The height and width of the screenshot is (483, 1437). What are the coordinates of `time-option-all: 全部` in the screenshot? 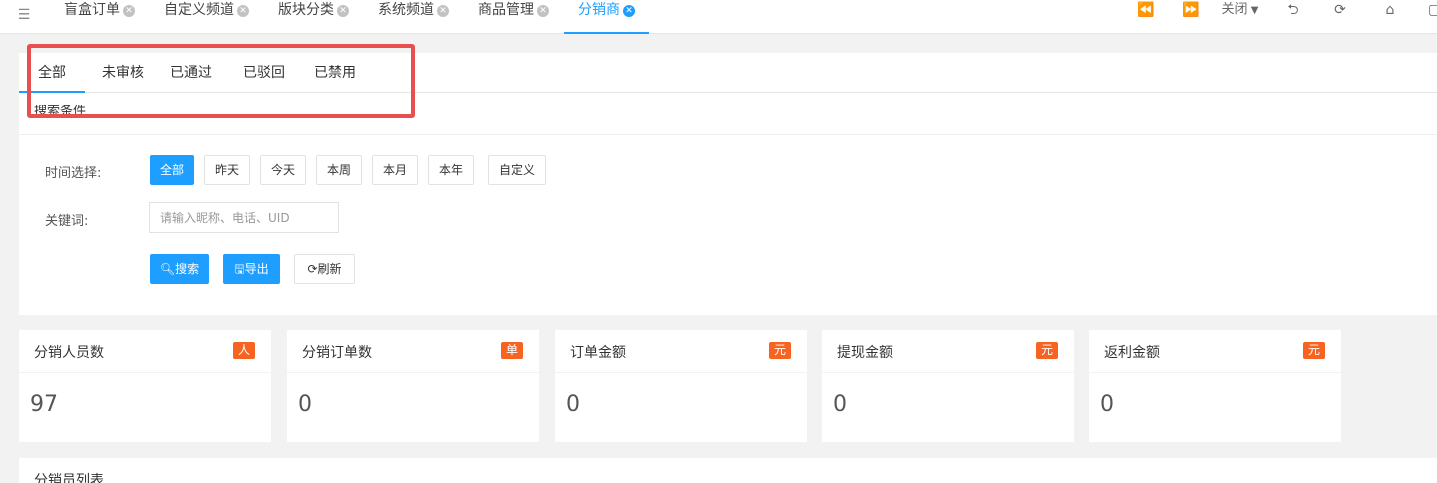 It's located at (172, 170).